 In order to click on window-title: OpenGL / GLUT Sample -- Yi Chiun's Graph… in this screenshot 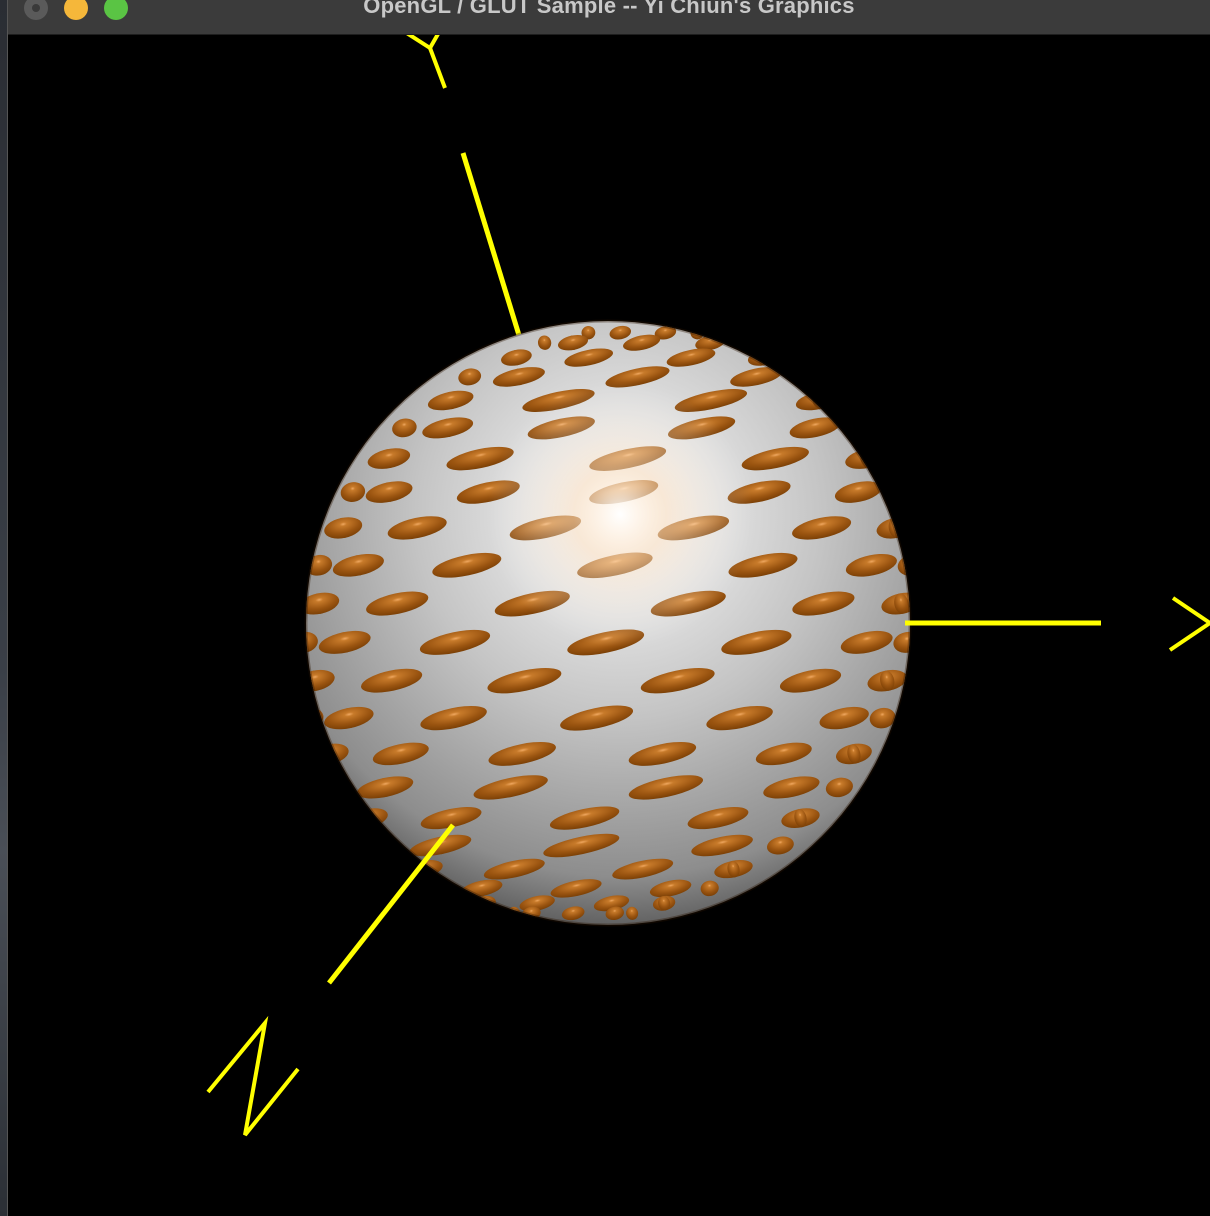, I will do `click(609, 9)`.